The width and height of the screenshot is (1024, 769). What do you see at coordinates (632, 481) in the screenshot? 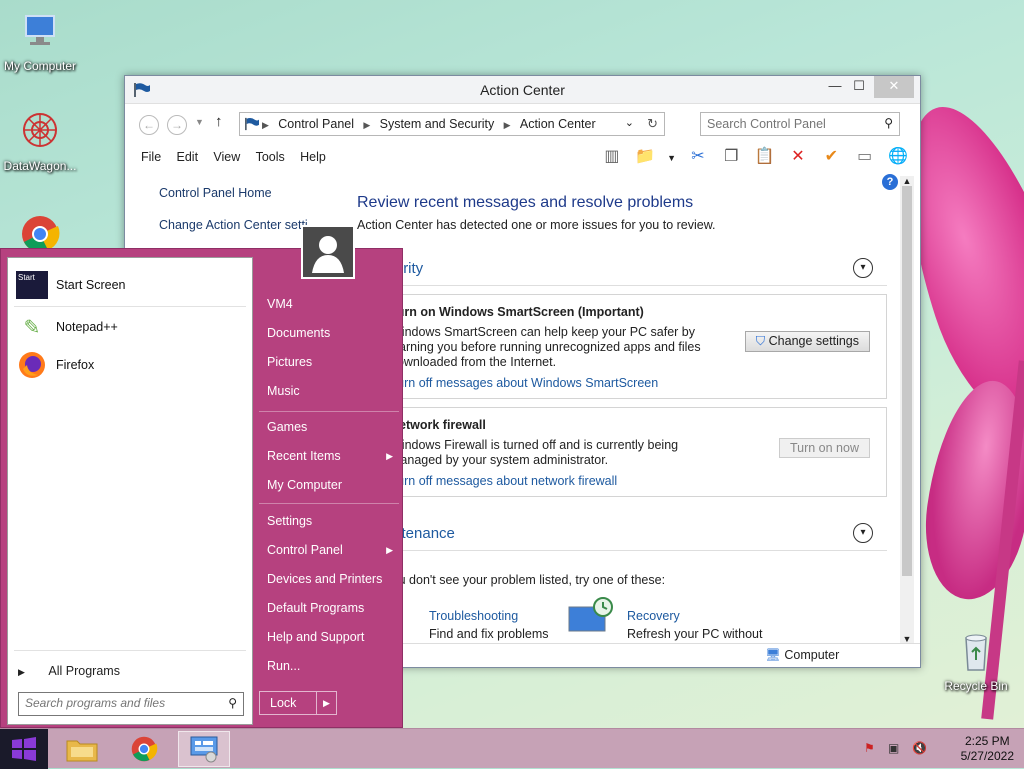
I see `firewall-turn-off-link: Turn off messages about network firewall` at bounding box center [632, 481].